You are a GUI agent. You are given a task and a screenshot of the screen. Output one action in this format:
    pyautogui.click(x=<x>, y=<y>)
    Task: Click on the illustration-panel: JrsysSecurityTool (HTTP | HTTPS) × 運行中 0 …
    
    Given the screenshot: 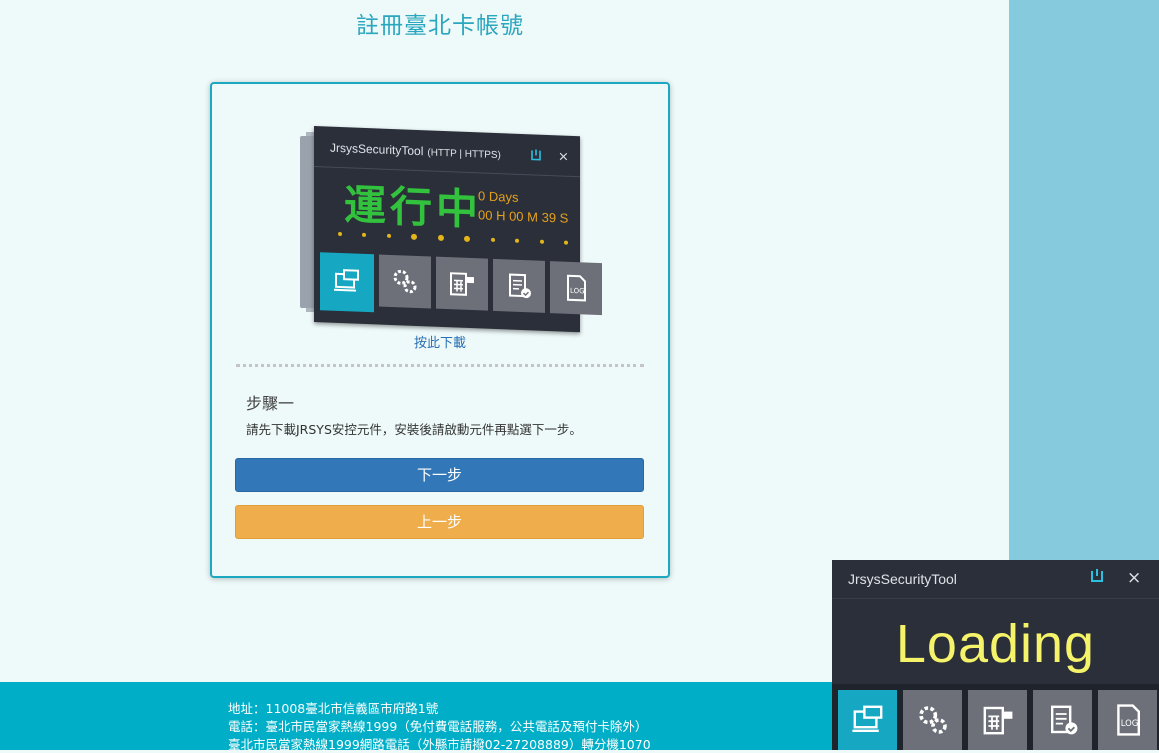 What is the action you would take?
    pyautogui.click(x=458, y=229)
    